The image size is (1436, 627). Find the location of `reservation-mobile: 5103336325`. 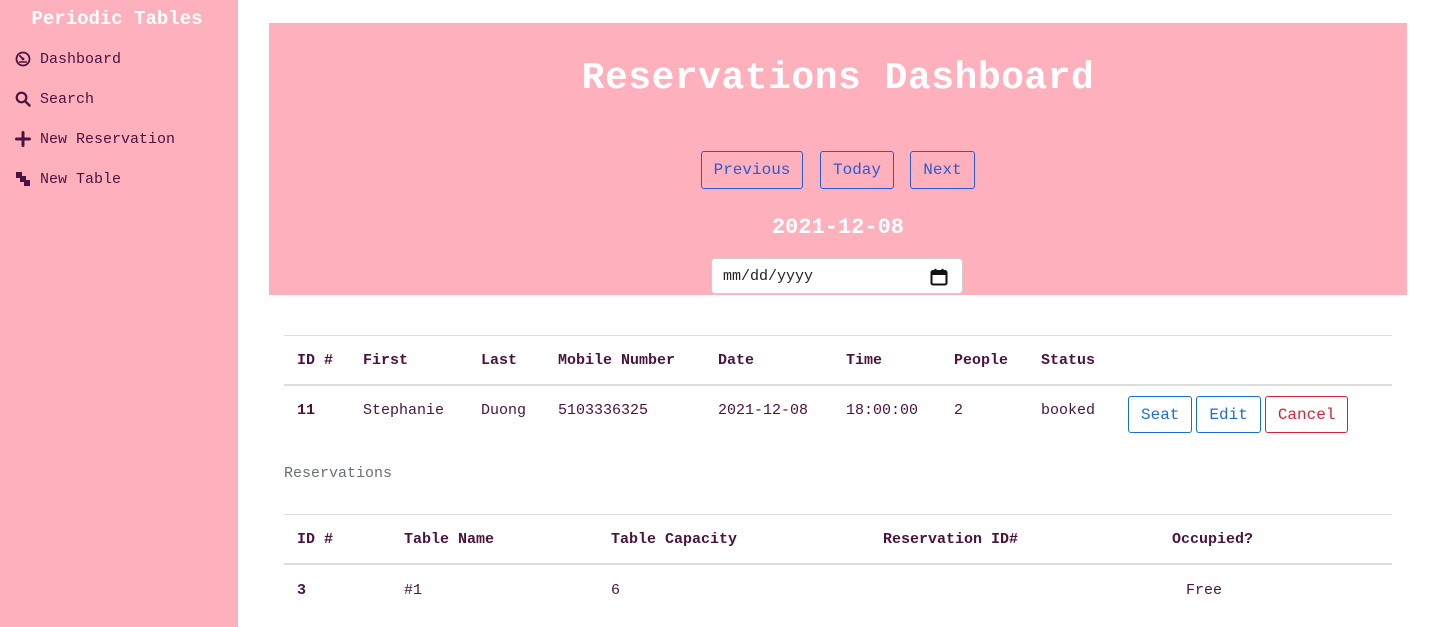

reservation-mobile: 5103336325 is located at coordinates (603, 410).